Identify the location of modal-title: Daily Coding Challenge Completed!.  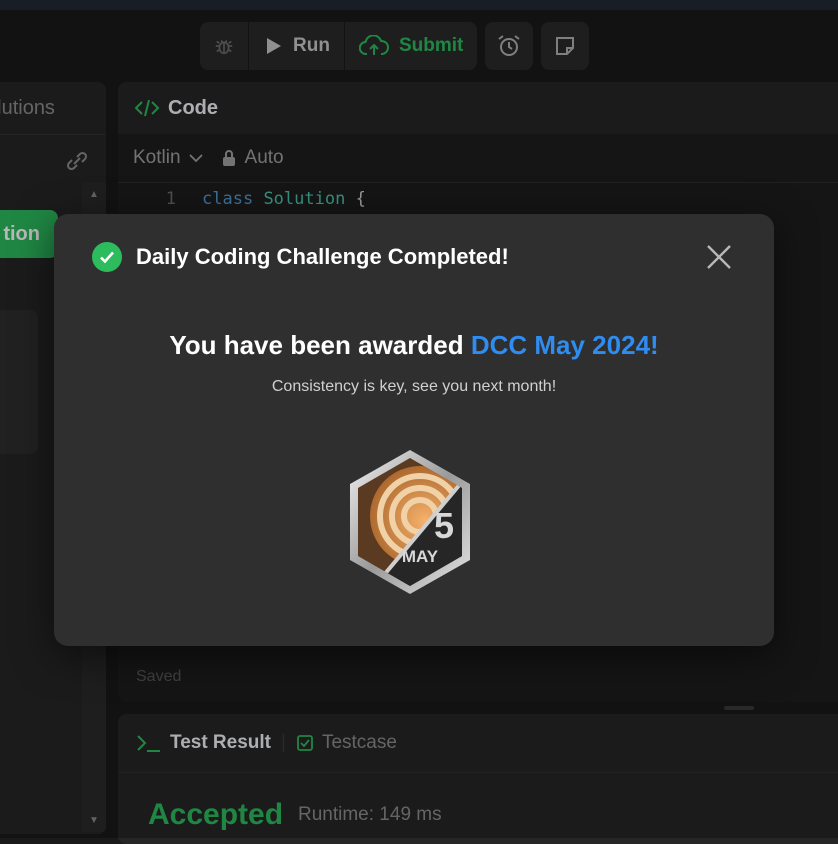
(322, 256).